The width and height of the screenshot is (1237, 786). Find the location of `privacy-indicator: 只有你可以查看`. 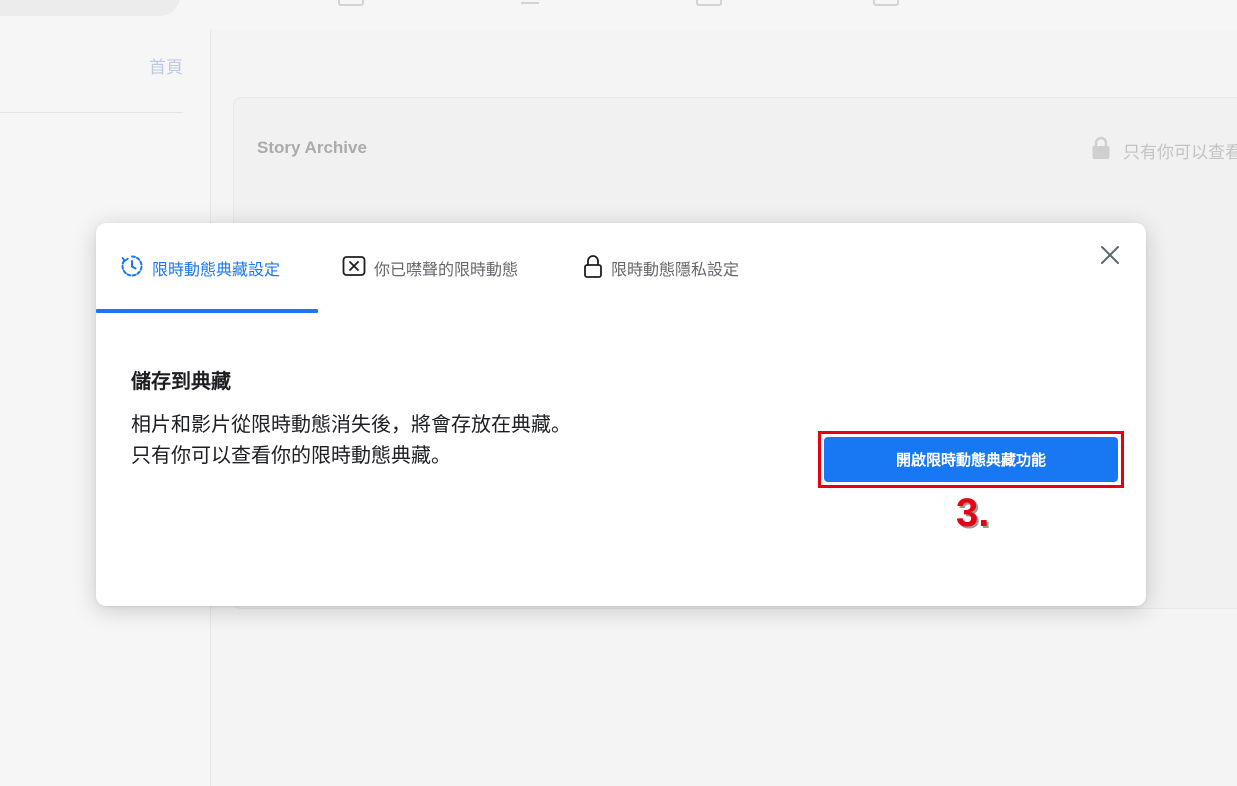

privacy-indicator: 只有你可以查看 is located at coordinates (1164, 150).